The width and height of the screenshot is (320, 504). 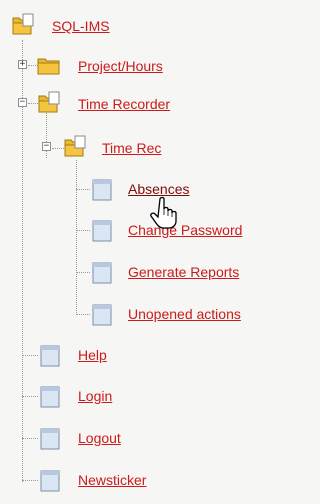 What do you see at coordinates (183, 272) in the screenshot?
I see `tree-item-generate-reports: Generate Reports` at bounding box center [183, 272].